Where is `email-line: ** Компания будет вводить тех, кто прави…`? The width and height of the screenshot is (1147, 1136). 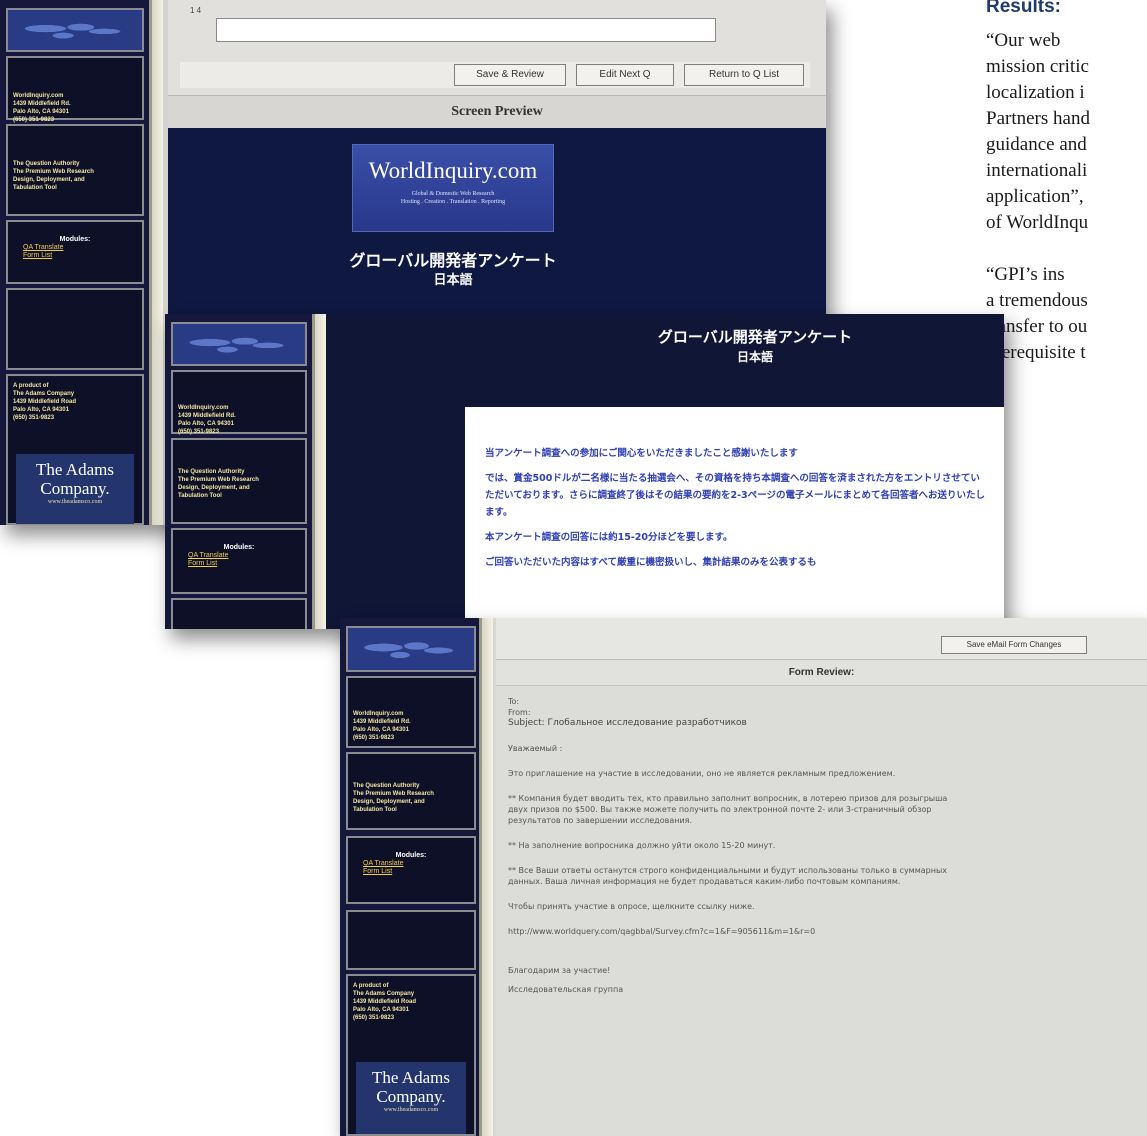 email-line: ** Компания будет вводить тех, кто прави… is located at coordinates (728, 798).